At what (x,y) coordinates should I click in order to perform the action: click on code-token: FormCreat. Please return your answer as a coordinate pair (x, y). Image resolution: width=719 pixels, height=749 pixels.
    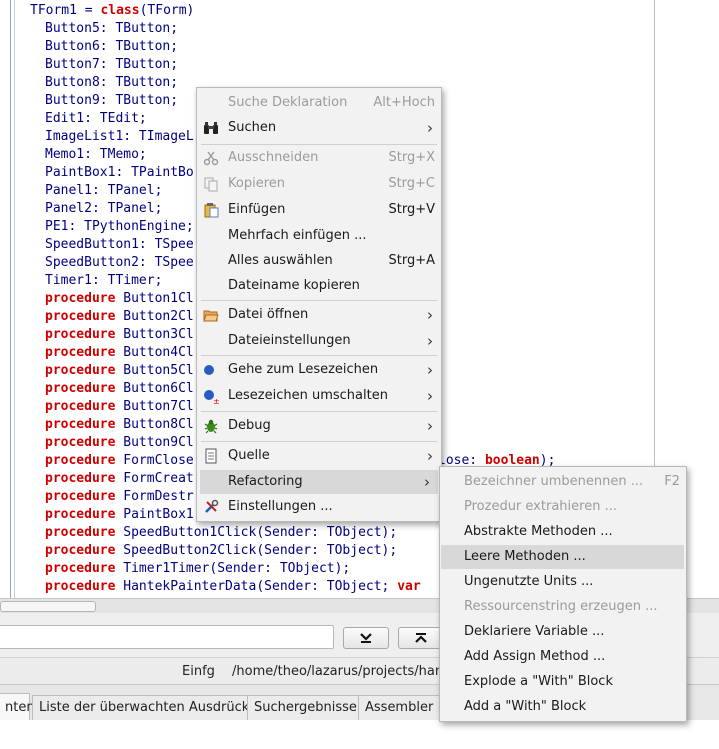
    Looking at the image, I should click on (154, 478).